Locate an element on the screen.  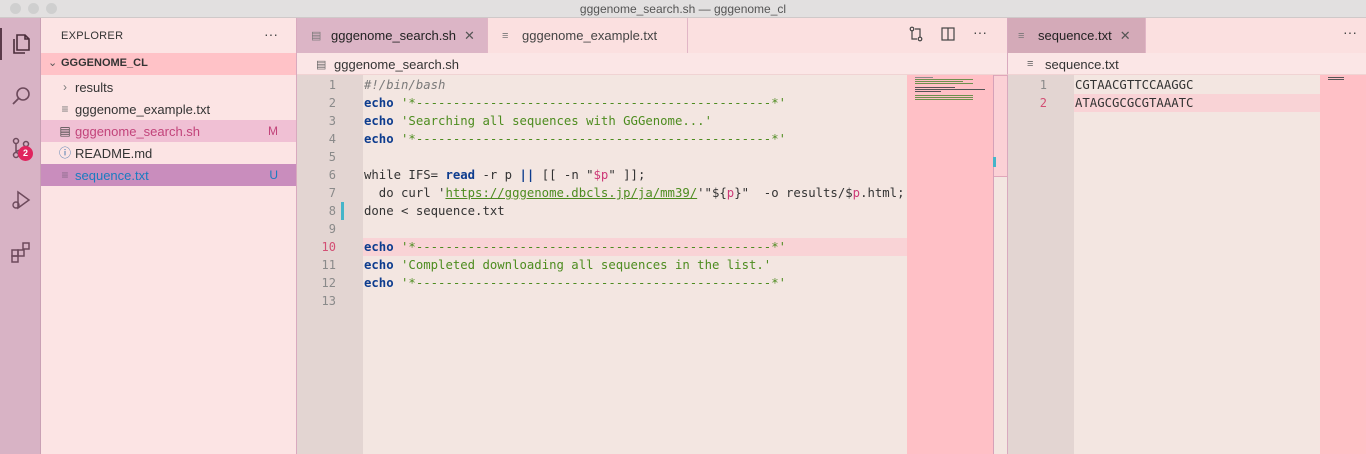
open-changes-button is located at coordinates (916, 35).